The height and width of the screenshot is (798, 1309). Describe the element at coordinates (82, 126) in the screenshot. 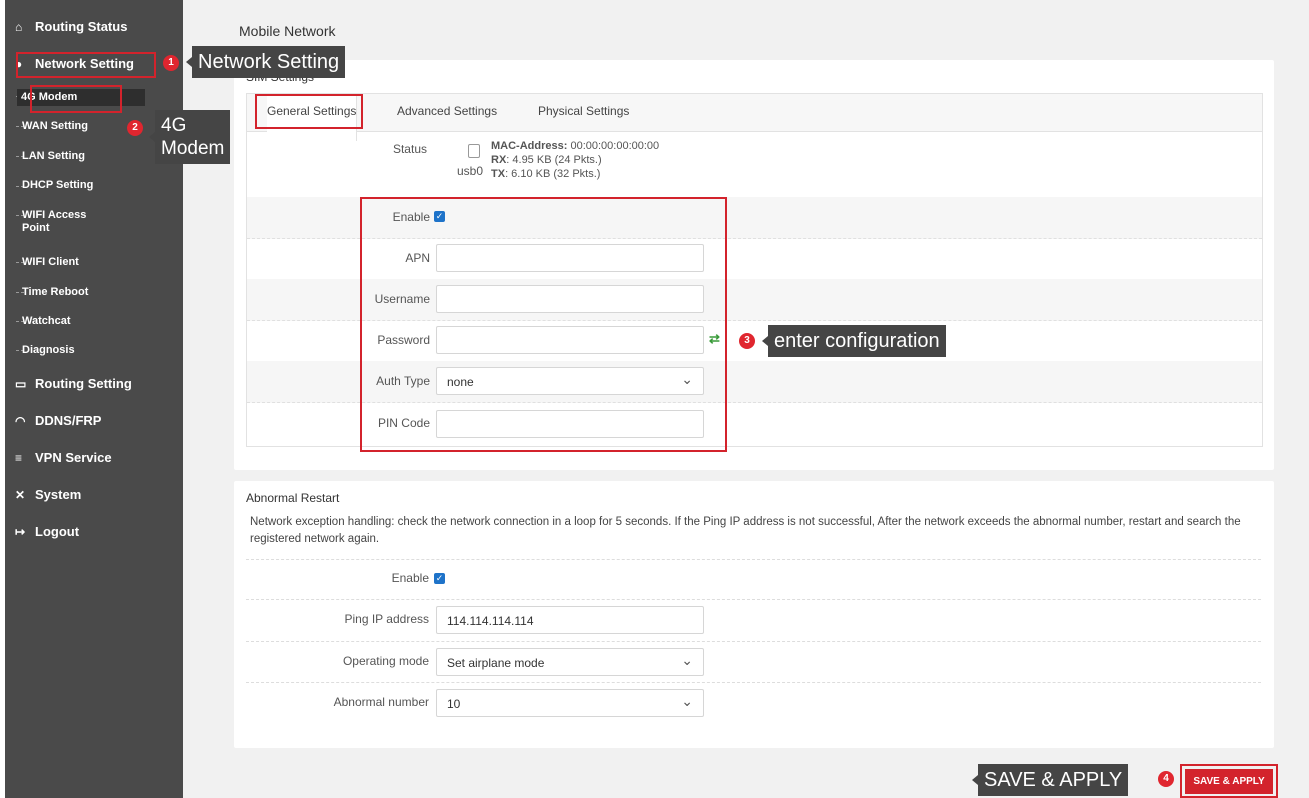

I see `sidebar-subitem-wan-setting: WAN Setting` at that location.